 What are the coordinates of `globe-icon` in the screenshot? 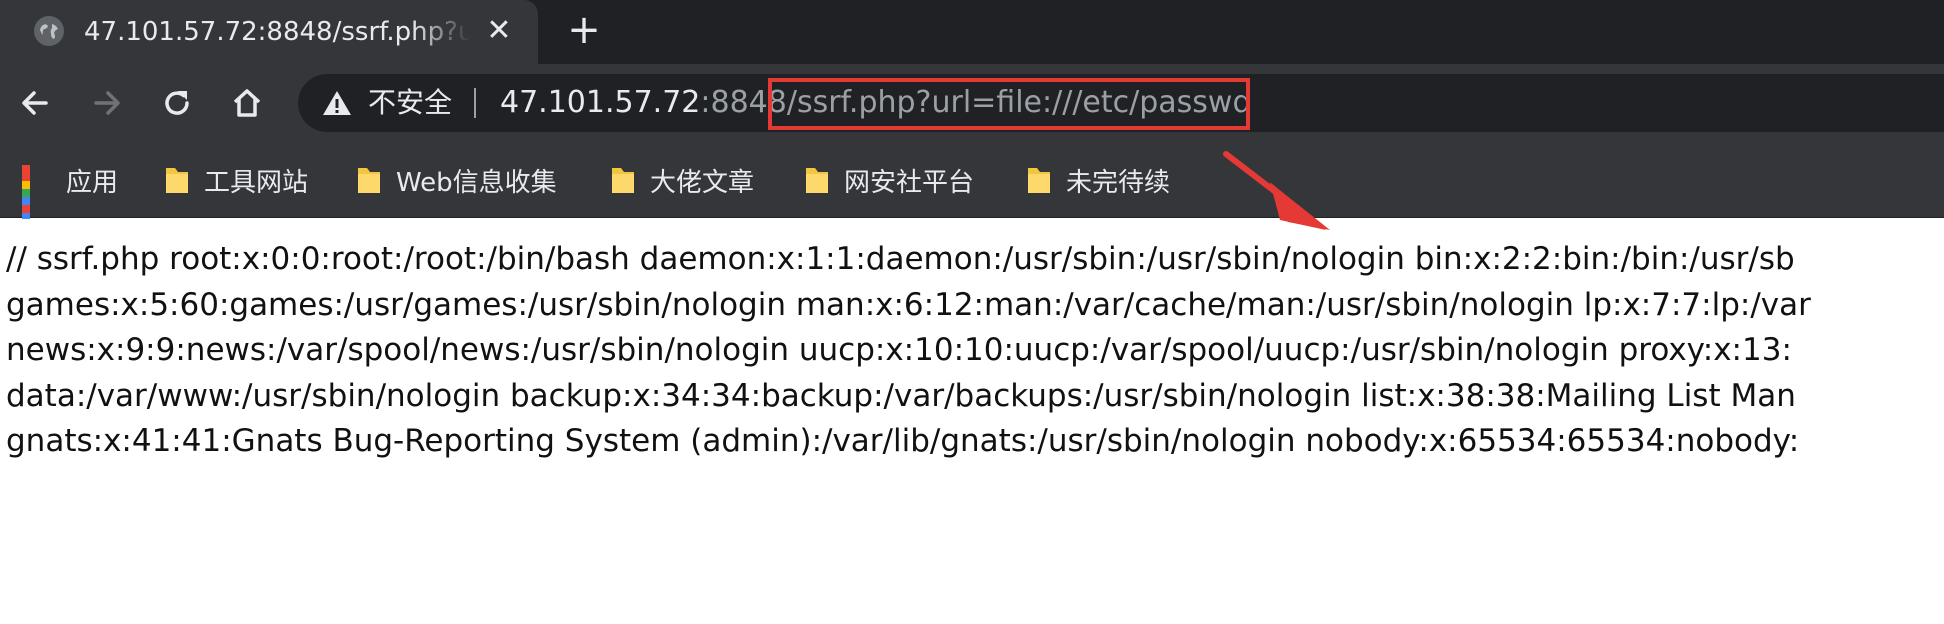 It's located at (49, 31).